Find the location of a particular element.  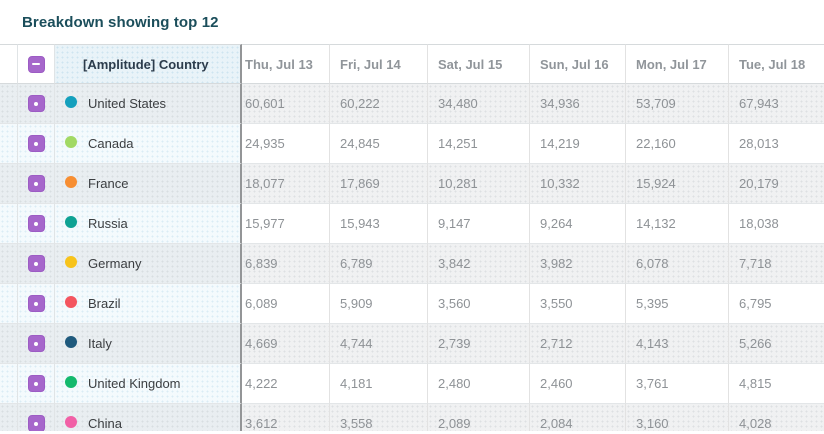

value-cell: 67,943 is located at coordinates (776, 104).